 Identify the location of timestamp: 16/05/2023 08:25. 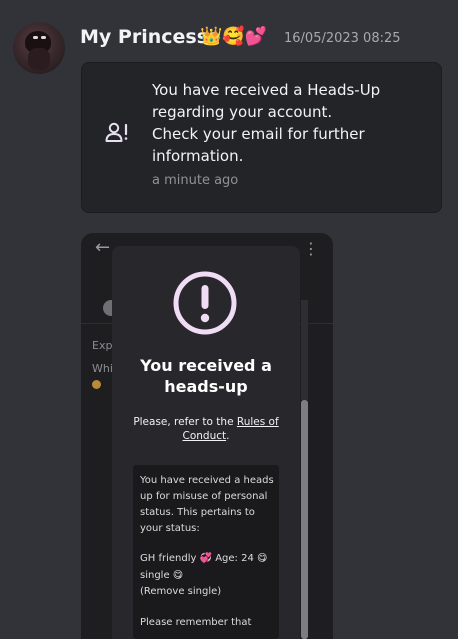
(342, 38).